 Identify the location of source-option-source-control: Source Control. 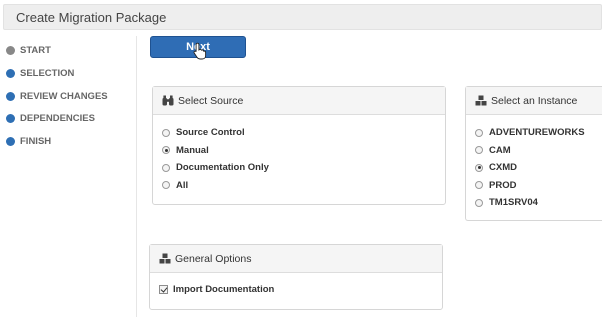
(303, 133).